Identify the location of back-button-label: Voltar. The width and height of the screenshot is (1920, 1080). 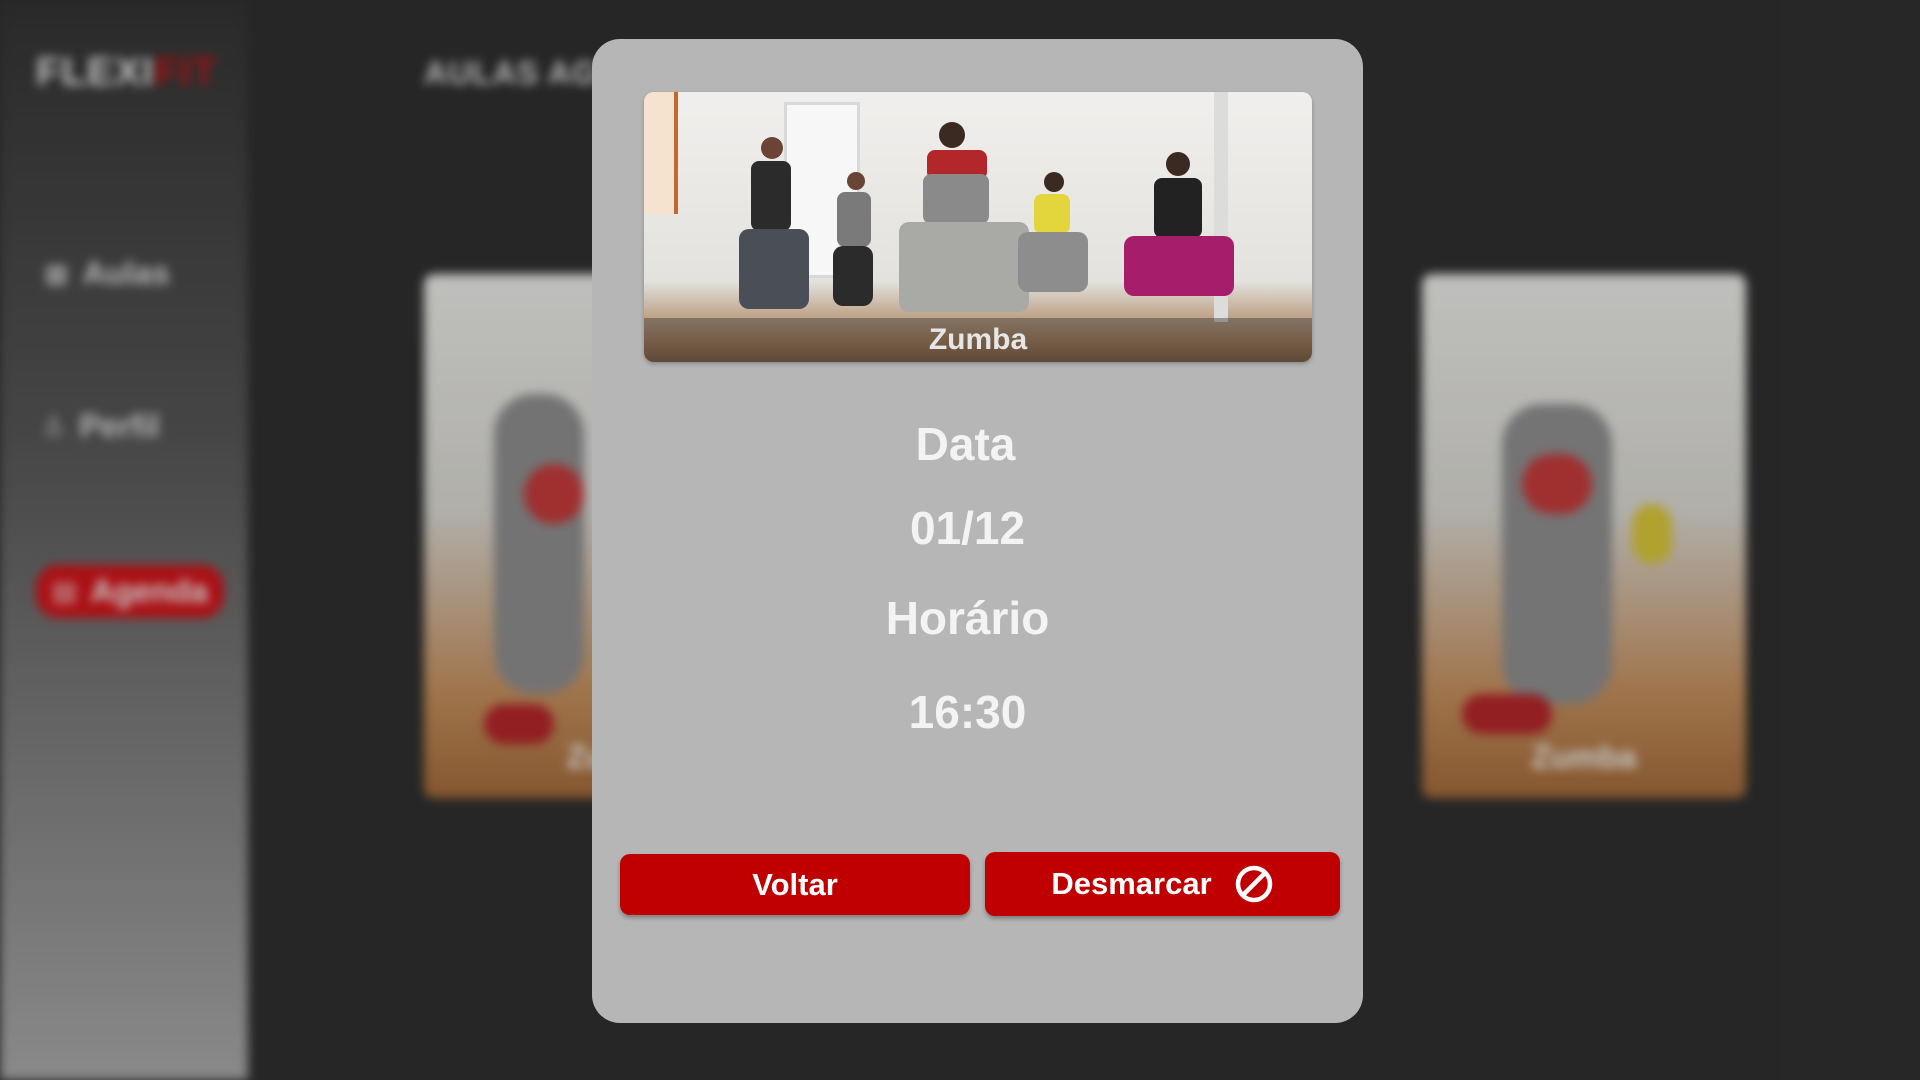
(795, 884).